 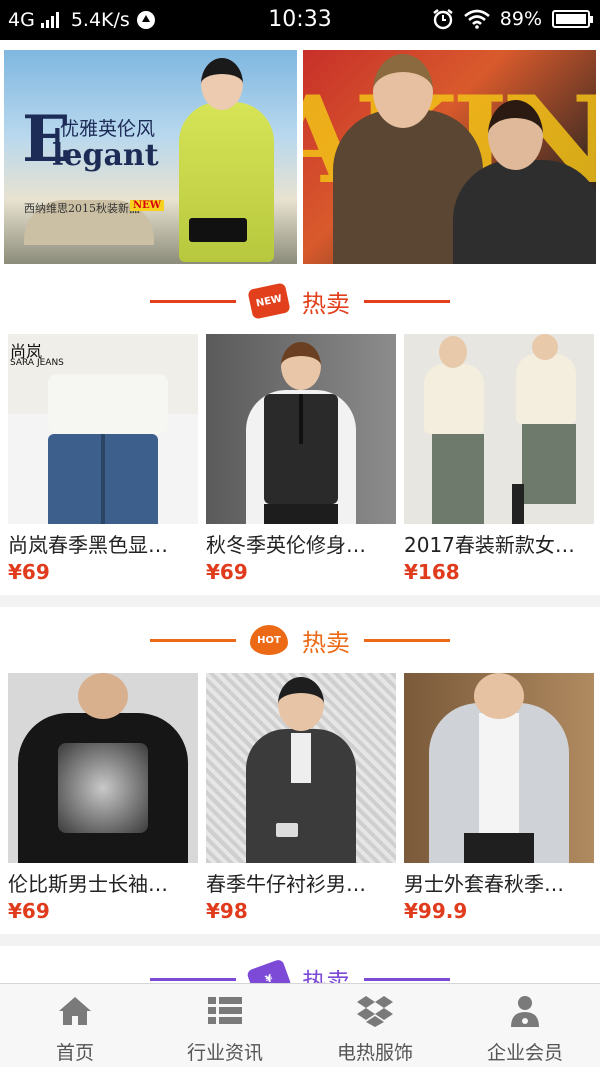 I want to click on bag-graphic, so click(x=218, y=230).